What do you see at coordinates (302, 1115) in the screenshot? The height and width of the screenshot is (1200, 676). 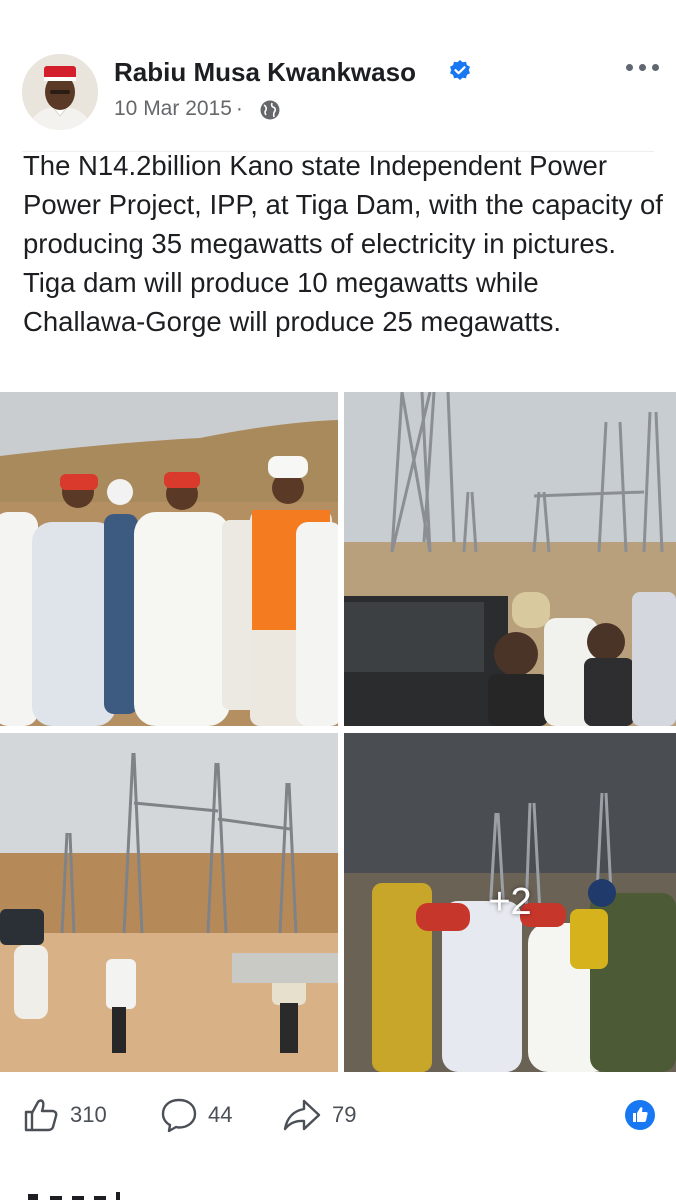 I see `share-arrow-icon` at bounding box center [302, 1115].